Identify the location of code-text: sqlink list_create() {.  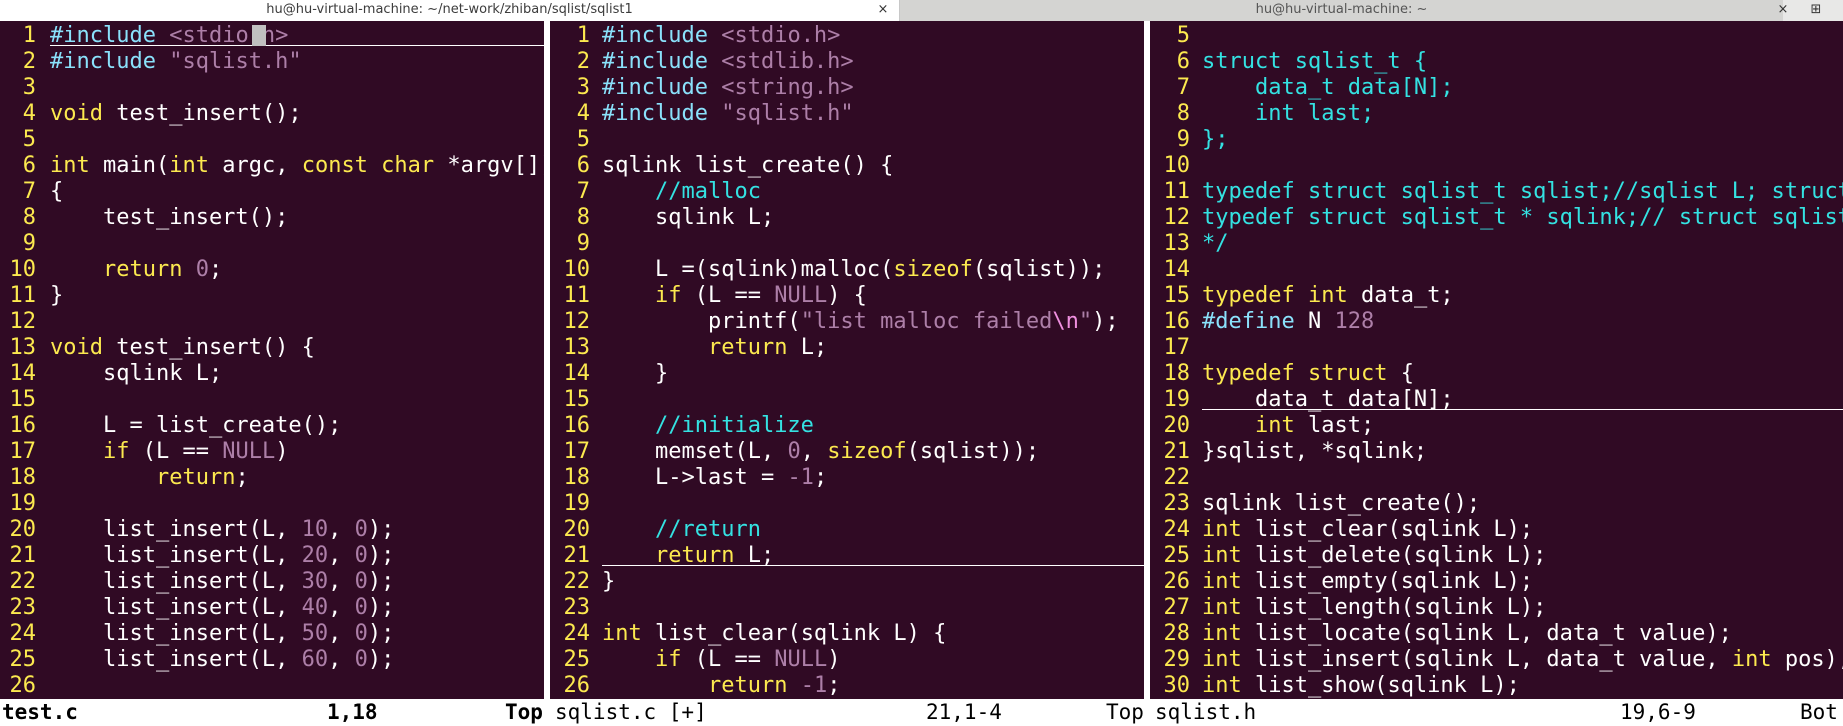
(747, 166).